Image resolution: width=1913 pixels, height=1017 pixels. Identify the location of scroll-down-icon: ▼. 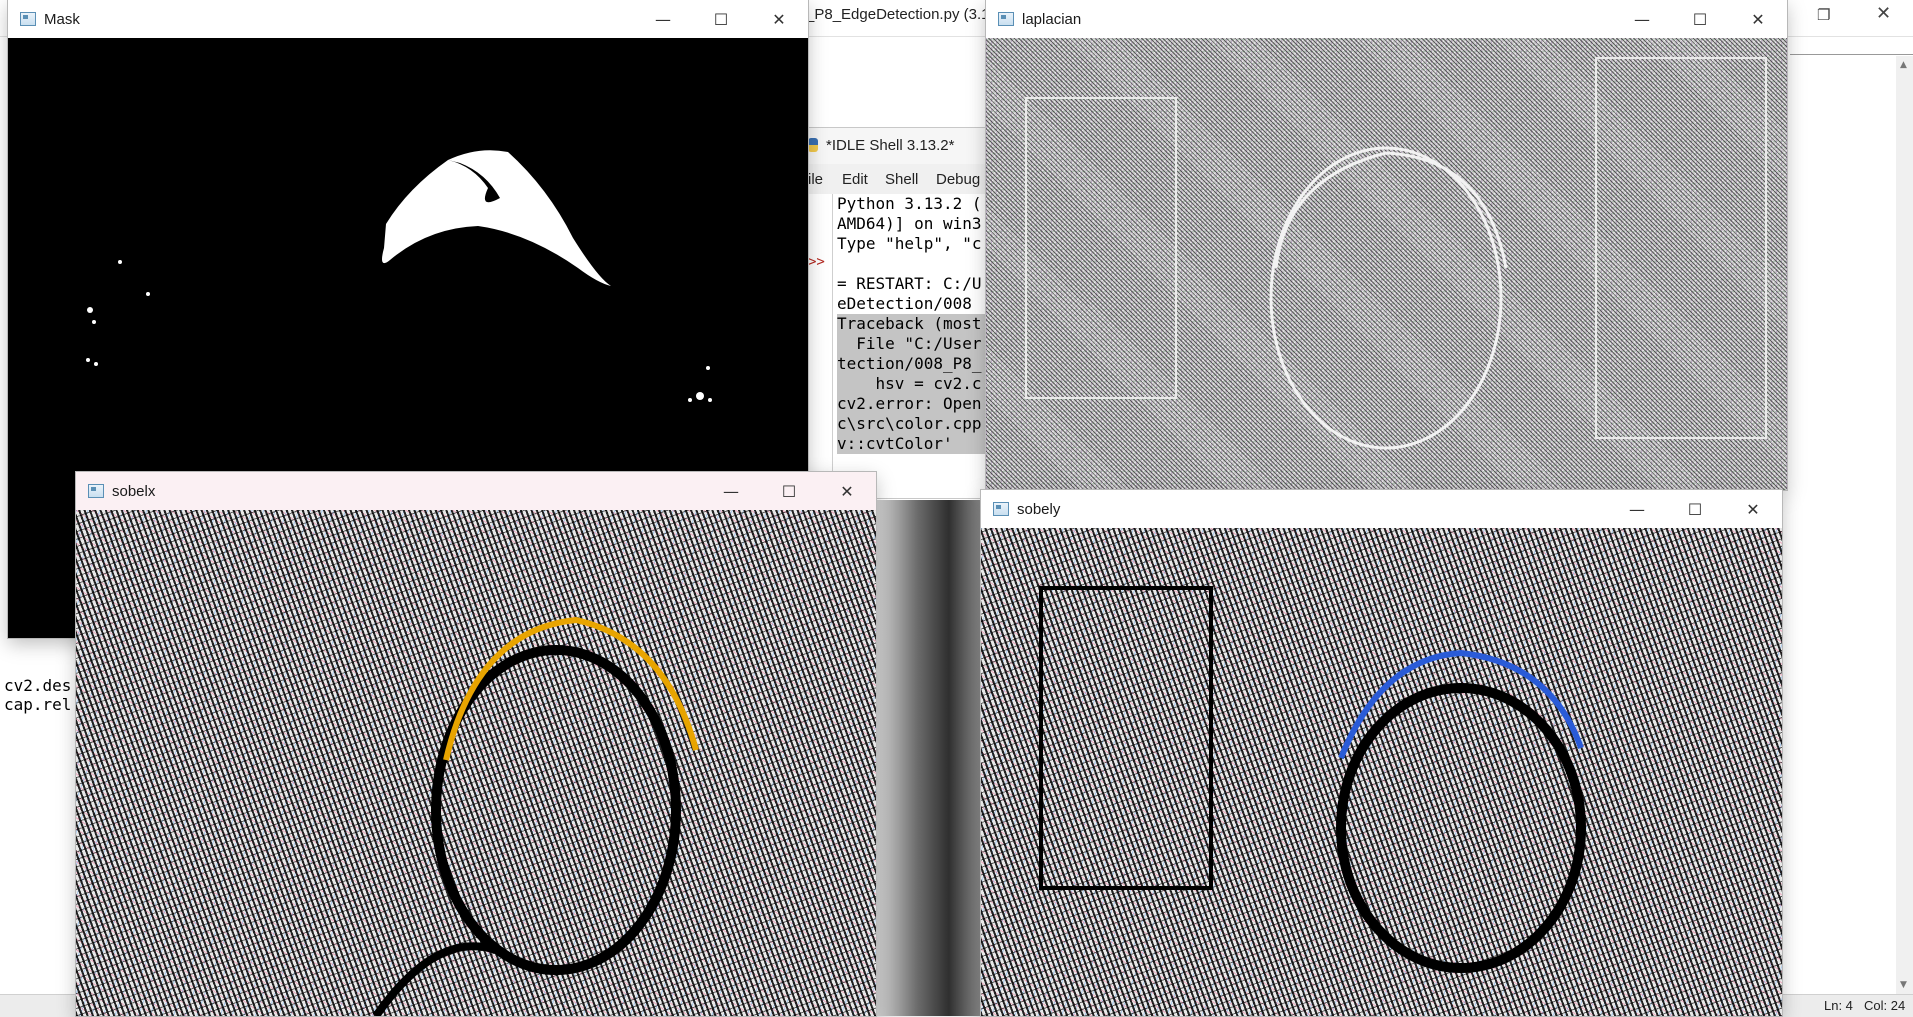
(1903, 985).